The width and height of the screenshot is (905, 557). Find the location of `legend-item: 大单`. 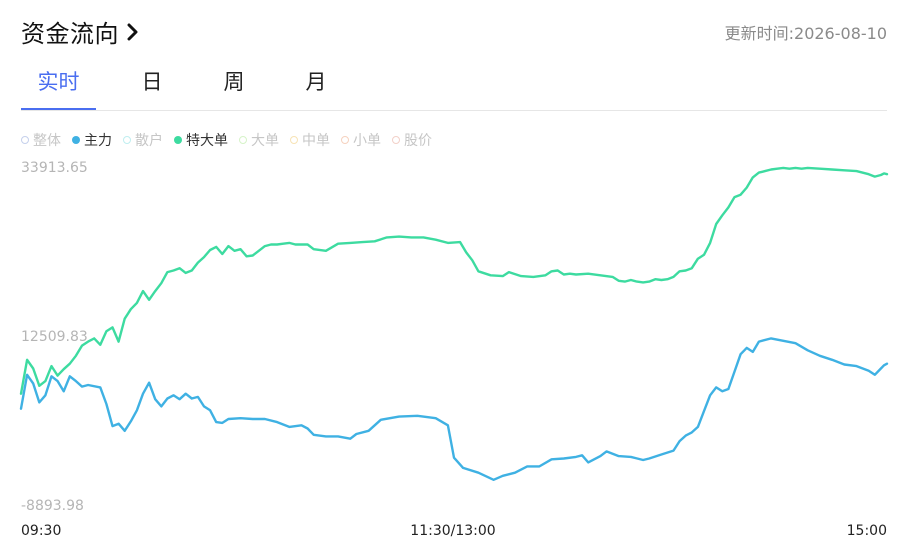

legend-item: 大单 is located at coordinates (259, 140).